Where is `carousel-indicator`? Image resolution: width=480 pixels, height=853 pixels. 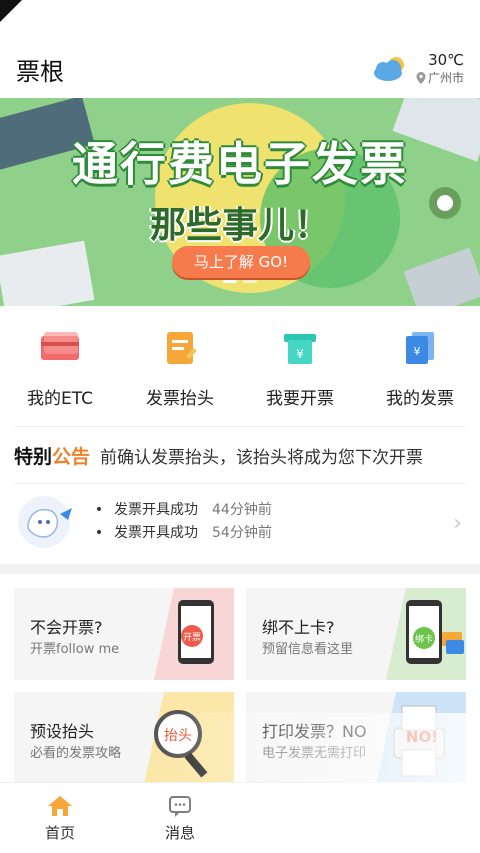
carousel-indicator is located at coordinates (240, 281).